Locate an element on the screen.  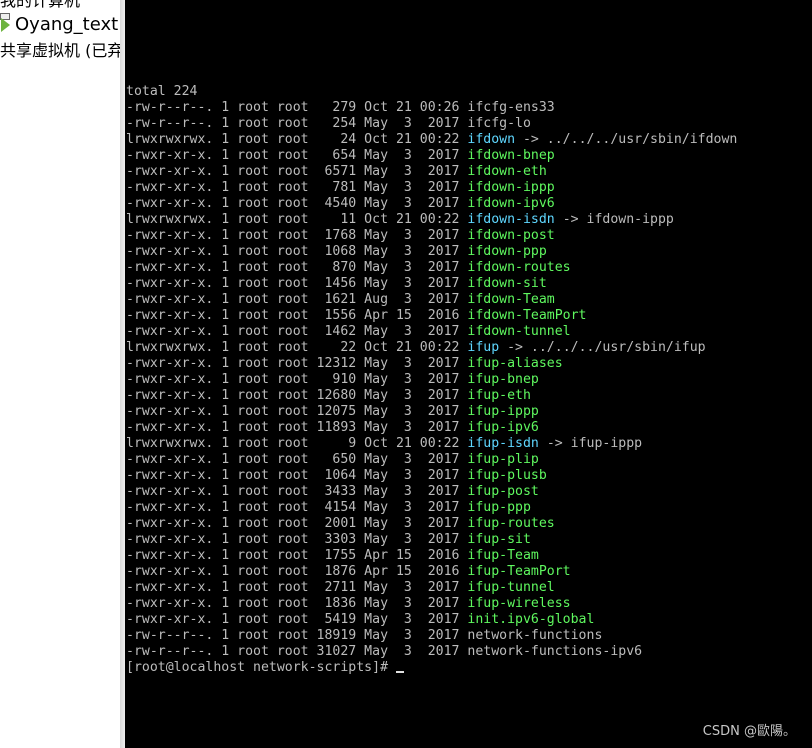
file-meta: -rwxr-xr-x. 1 root root 1876 Apr 15 2016 is located at coordinates (297, 571).